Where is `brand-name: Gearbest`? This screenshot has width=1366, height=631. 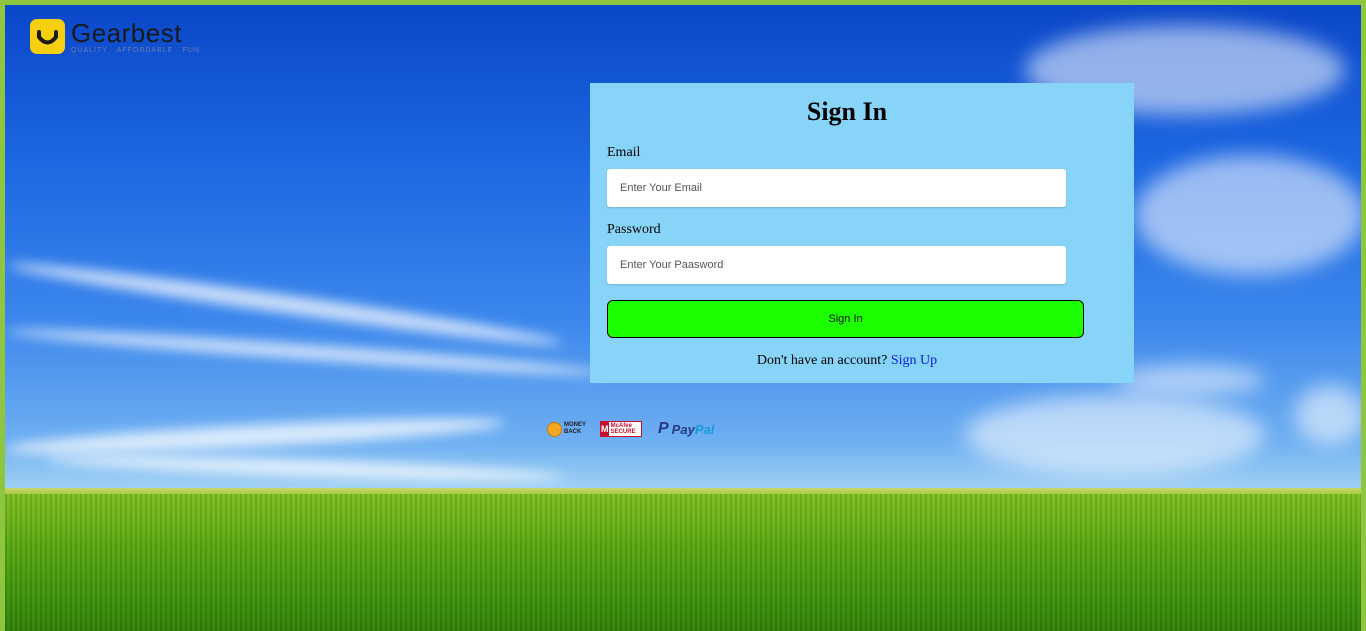
brand-name: Gearbest is located at coordinates (126, 32).